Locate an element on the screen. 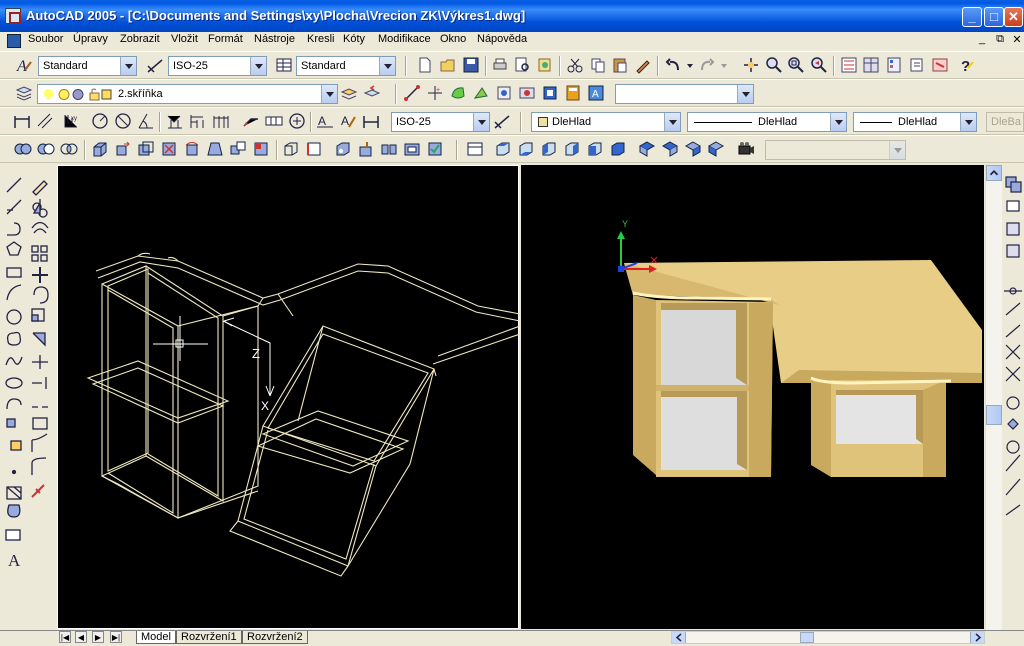 This screenshot has height=646, width=1024. delete-faces-icon is located at coordinates (169, 149).